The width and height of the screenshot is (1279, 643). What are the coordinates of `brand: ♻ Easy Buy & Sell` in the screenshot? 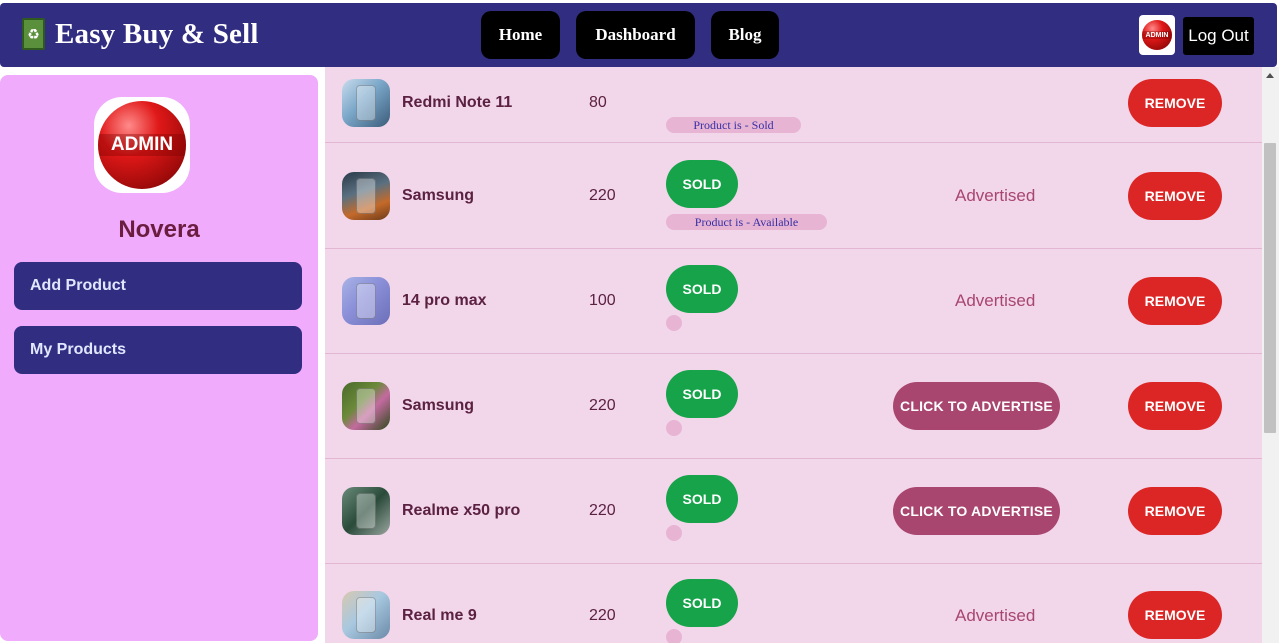 It's located at (140, 34).